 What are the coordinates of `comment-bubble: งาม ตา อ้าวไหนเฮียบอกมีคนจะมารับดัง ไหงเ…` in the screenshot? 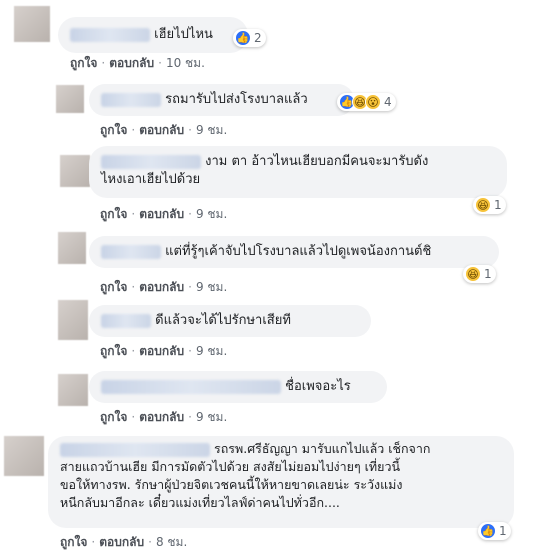 It's located at (298, 172).